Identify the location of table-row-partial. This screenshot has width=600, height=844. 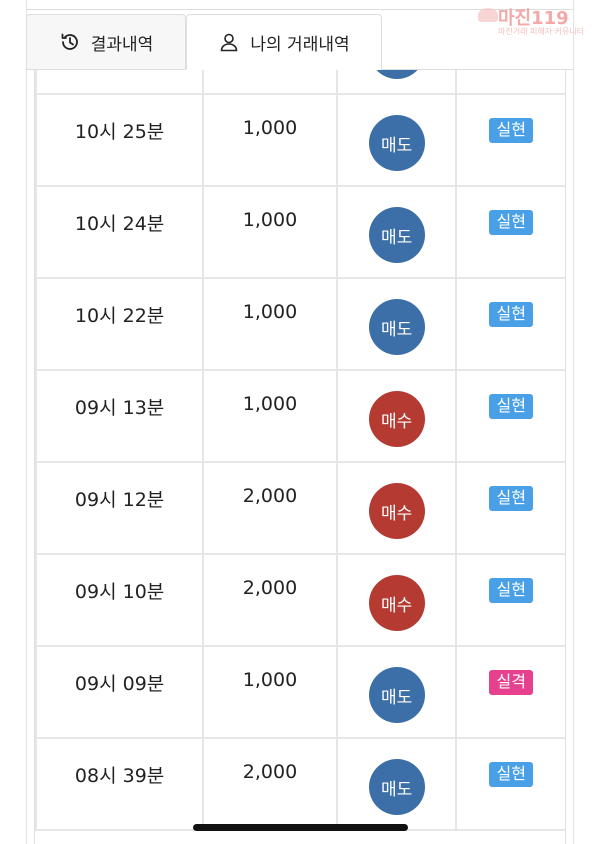
(300, 82).